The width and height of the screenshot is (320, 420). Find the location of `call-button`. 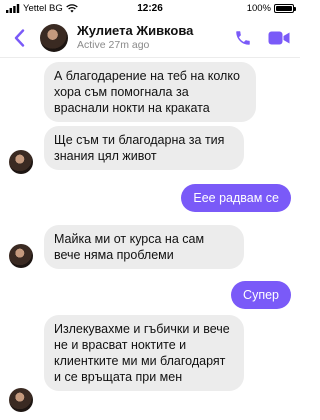

call-button is located at coordinates (243, 38).